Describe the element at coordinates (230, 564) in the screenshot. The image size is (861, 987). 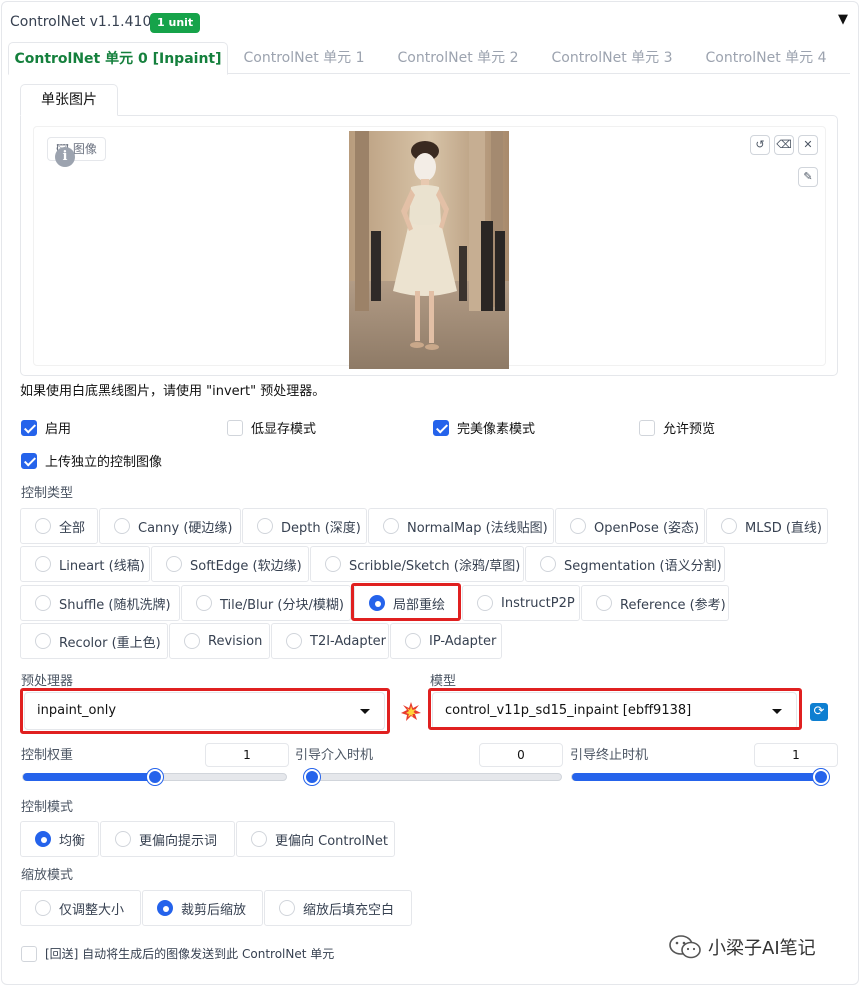
I see `control-type-softedge: SoftEdge (软边缘)` at that location.